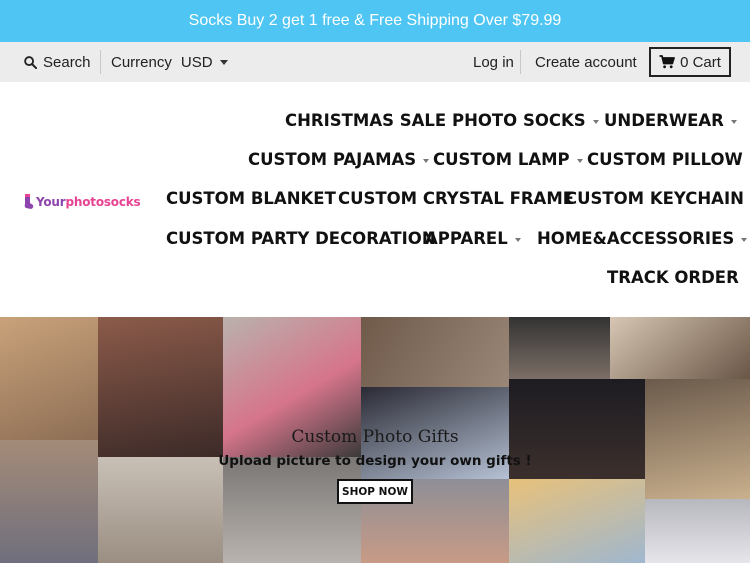 Image resolution: width=750 pixels, height=563 pixels. I want to click on logo-text-part1: Your, so click(51, 202).